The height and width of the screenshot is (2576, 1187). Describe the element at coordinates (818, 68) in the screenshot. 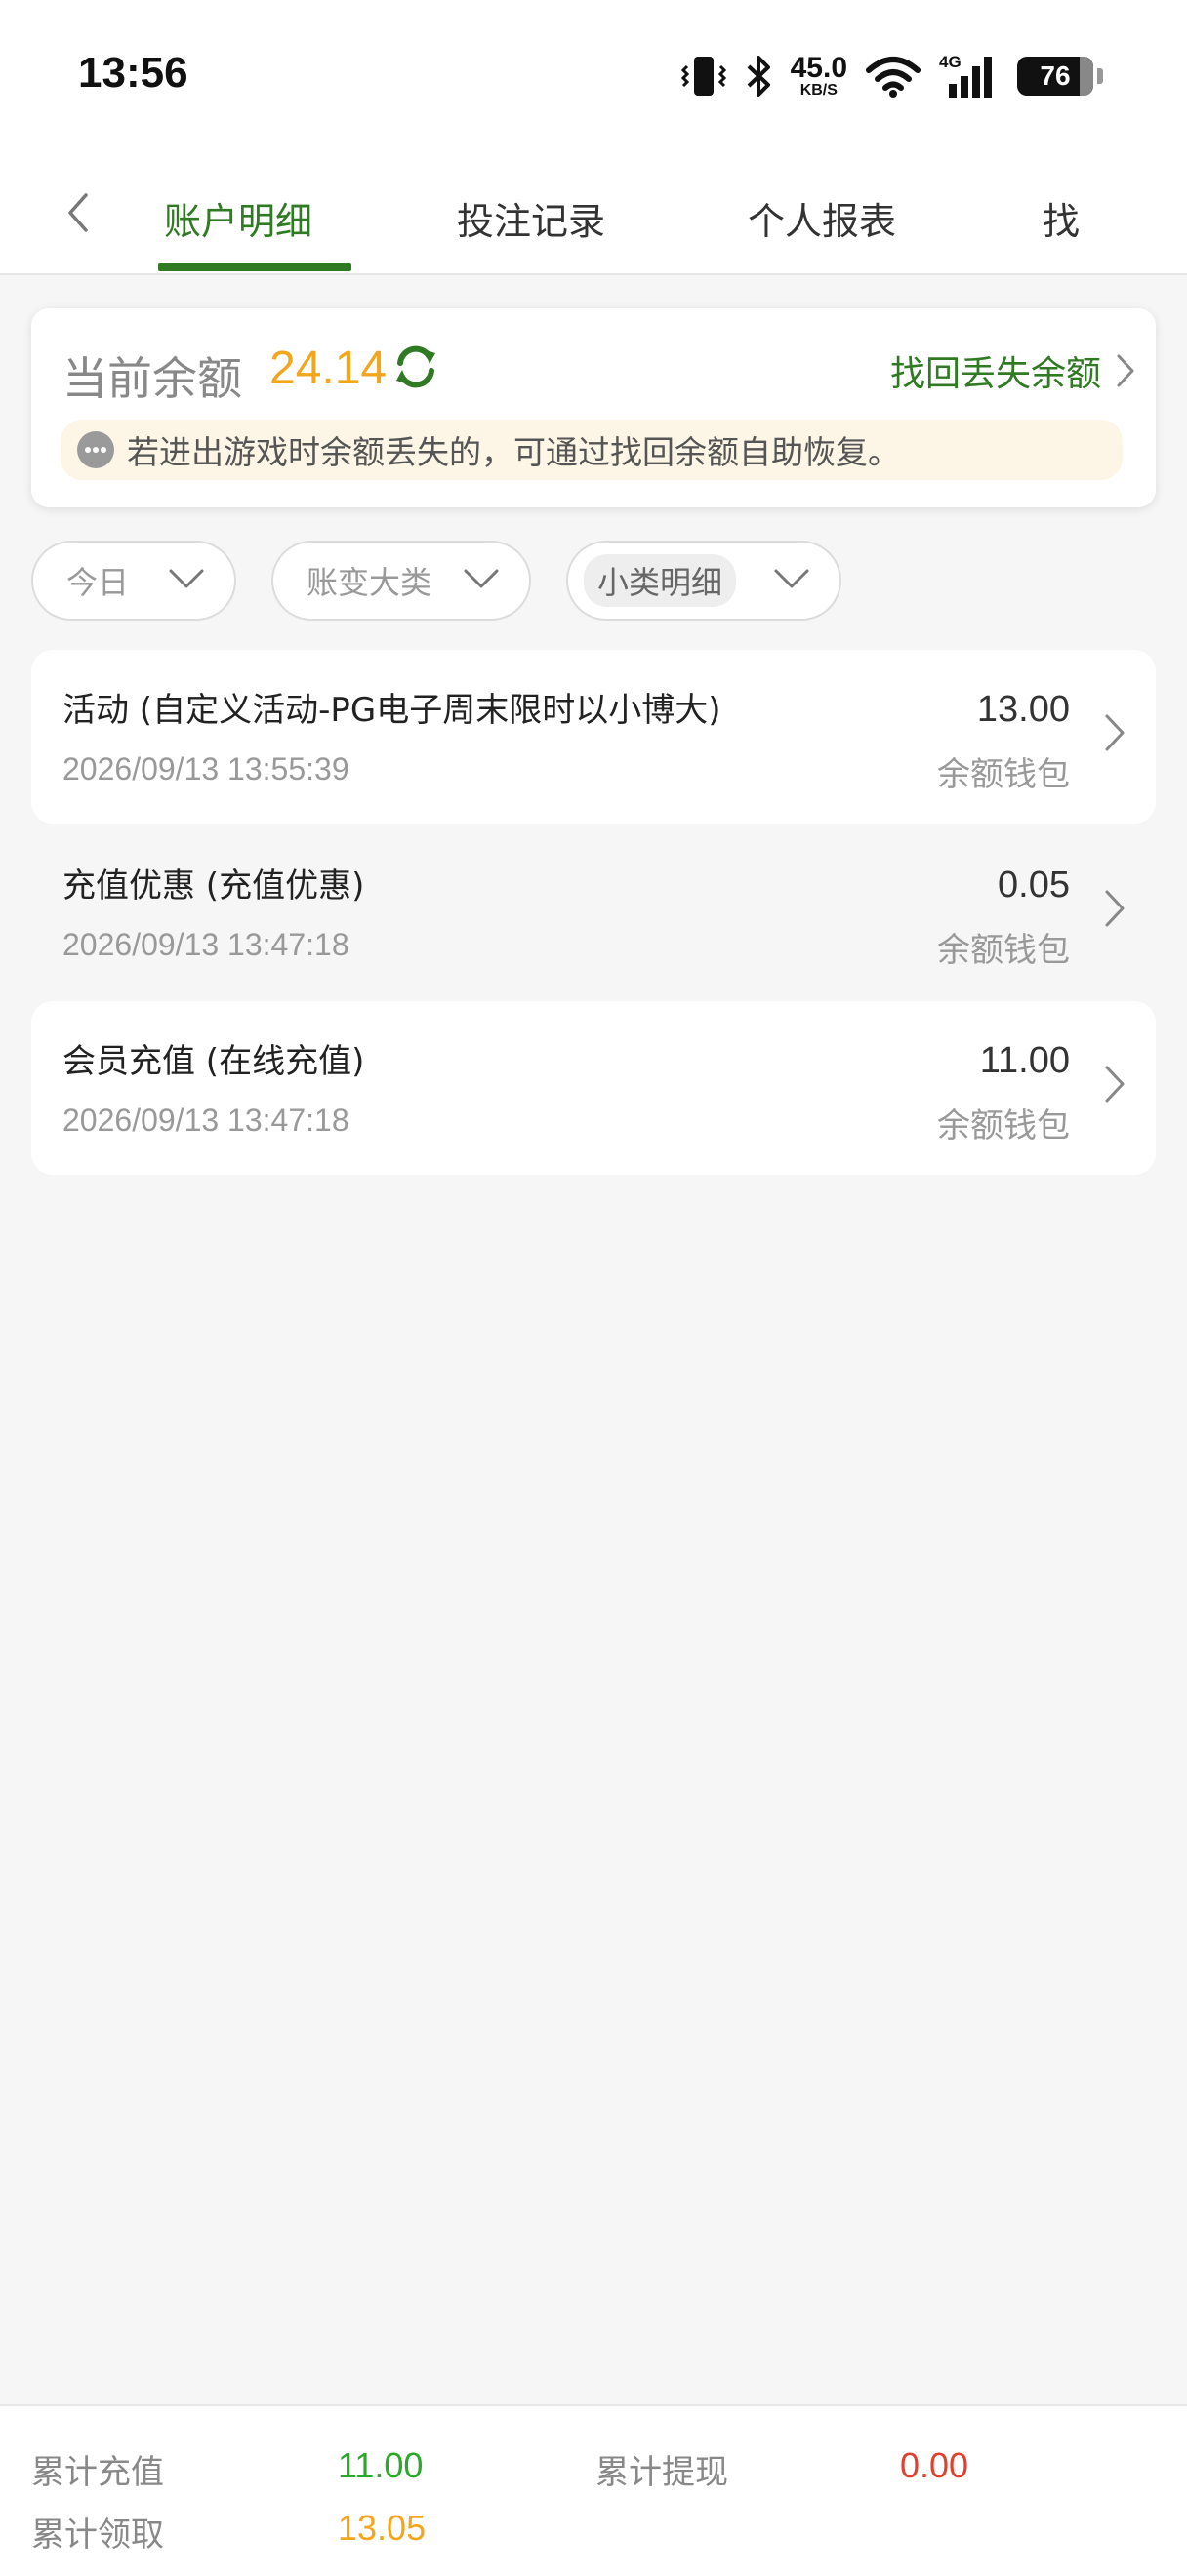

I see `network-speed-value: 45.0` at that location.